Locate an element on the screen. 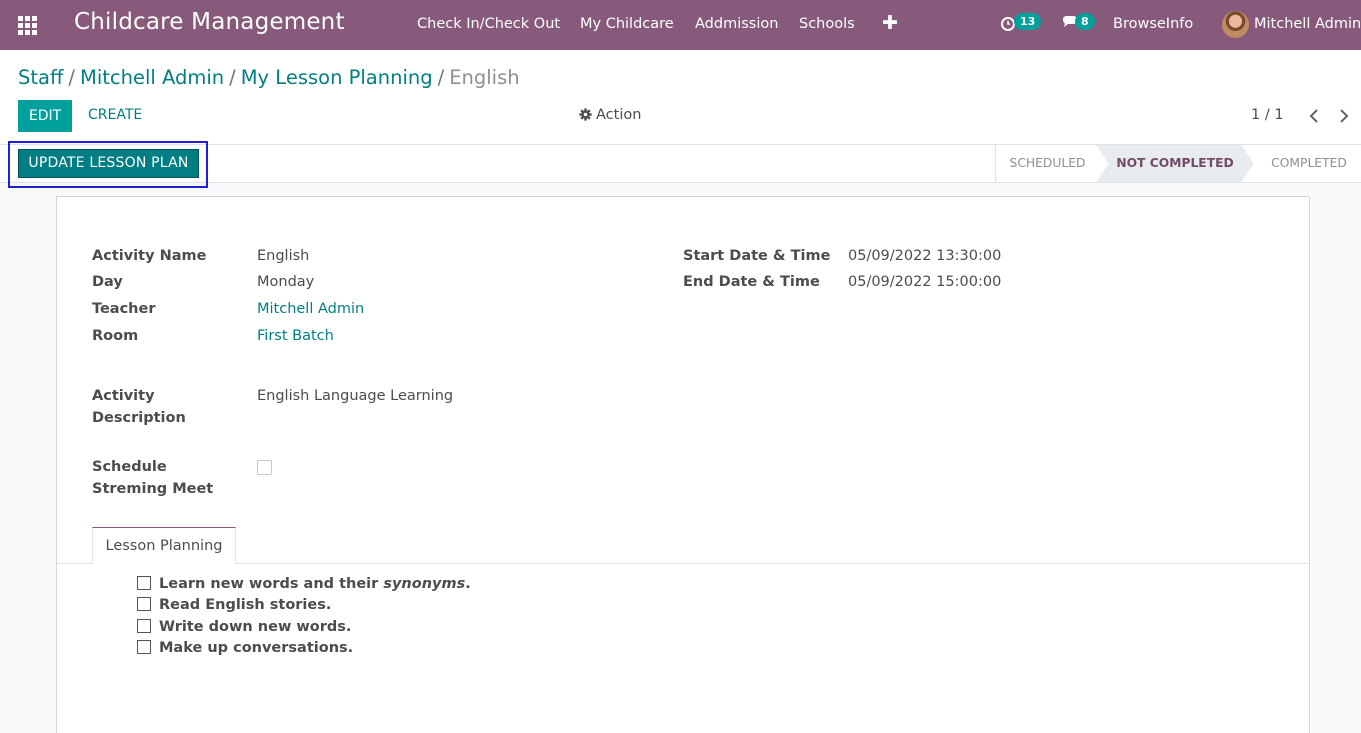 This screenshot has height=733, width=1361. company-switcher: BrowseInfo is located at coordinates (1153, 24).